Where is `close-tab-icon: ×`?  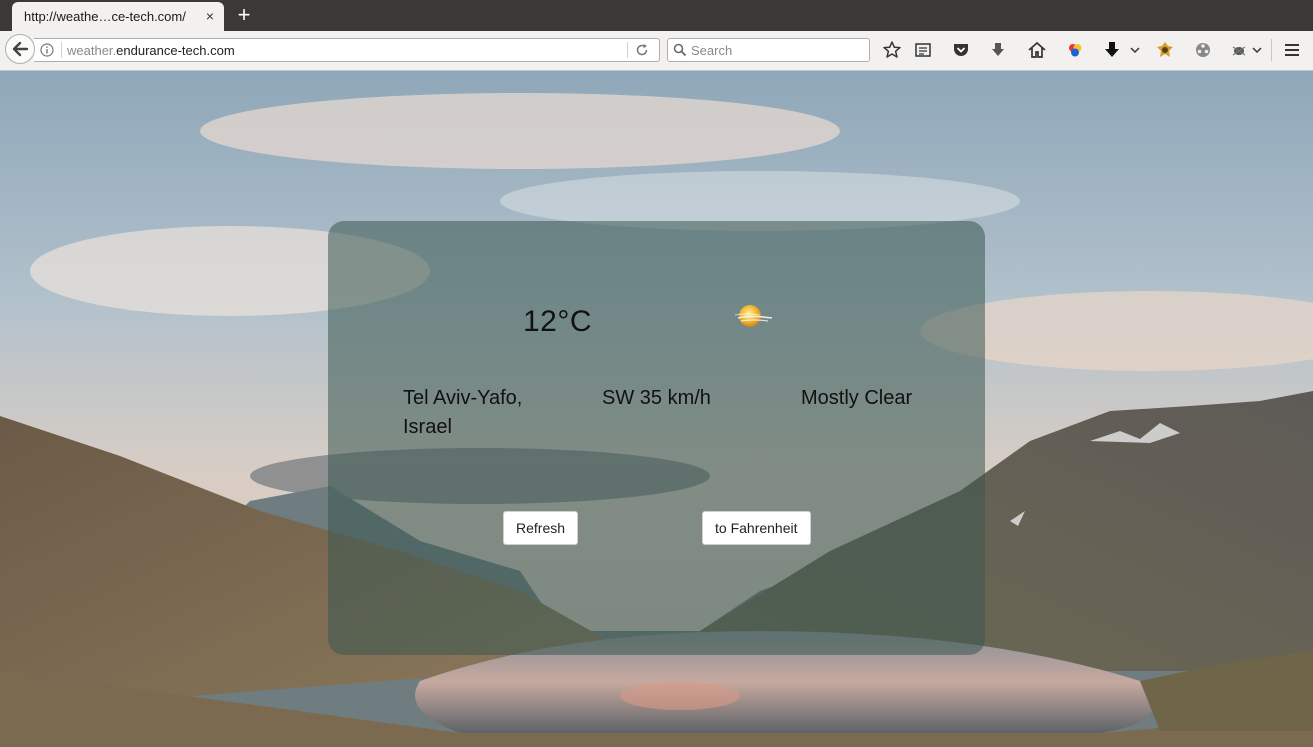
close-tab-icon: × is located at coordinates (210, 16).